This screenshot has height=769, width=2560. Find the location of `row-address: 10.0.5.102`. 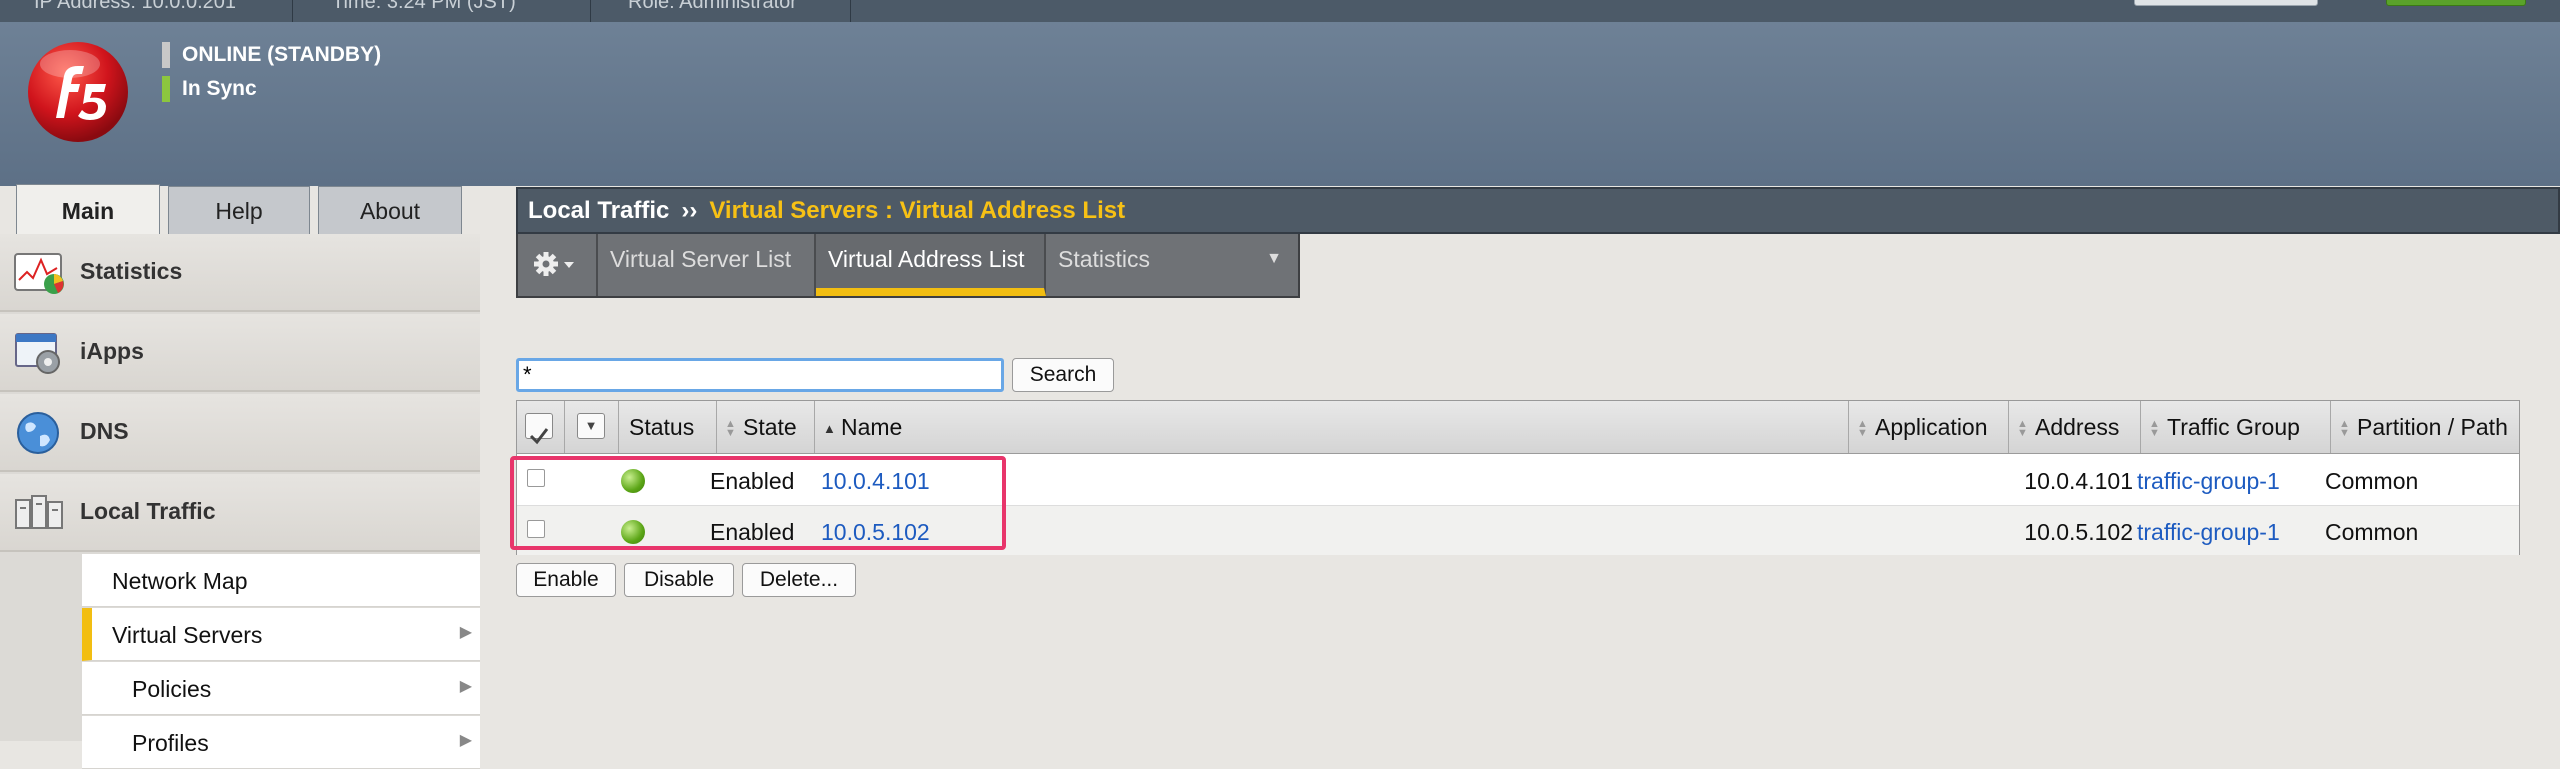

row-address: 10.0.5.102 is located at coordinates (2078, 532).